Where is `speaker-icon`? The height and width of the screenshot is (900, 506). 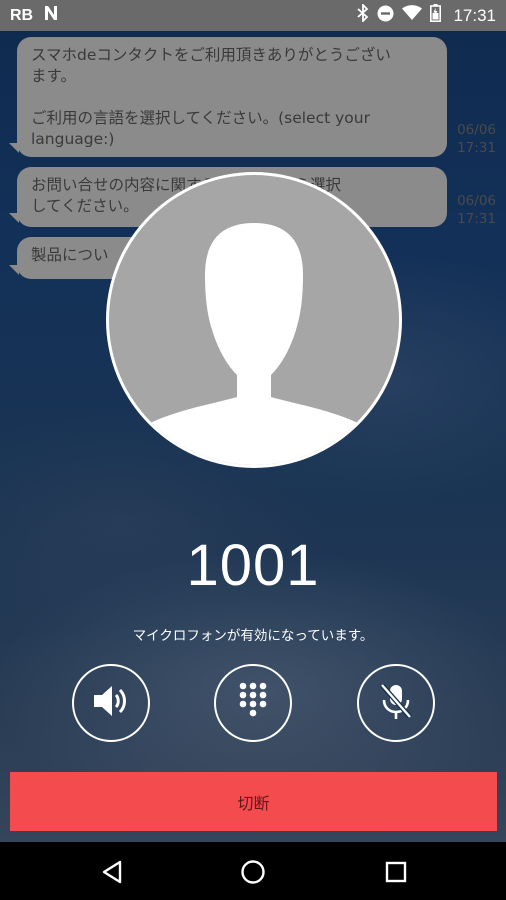
speaker-icon is located at coordinates (111, 703).